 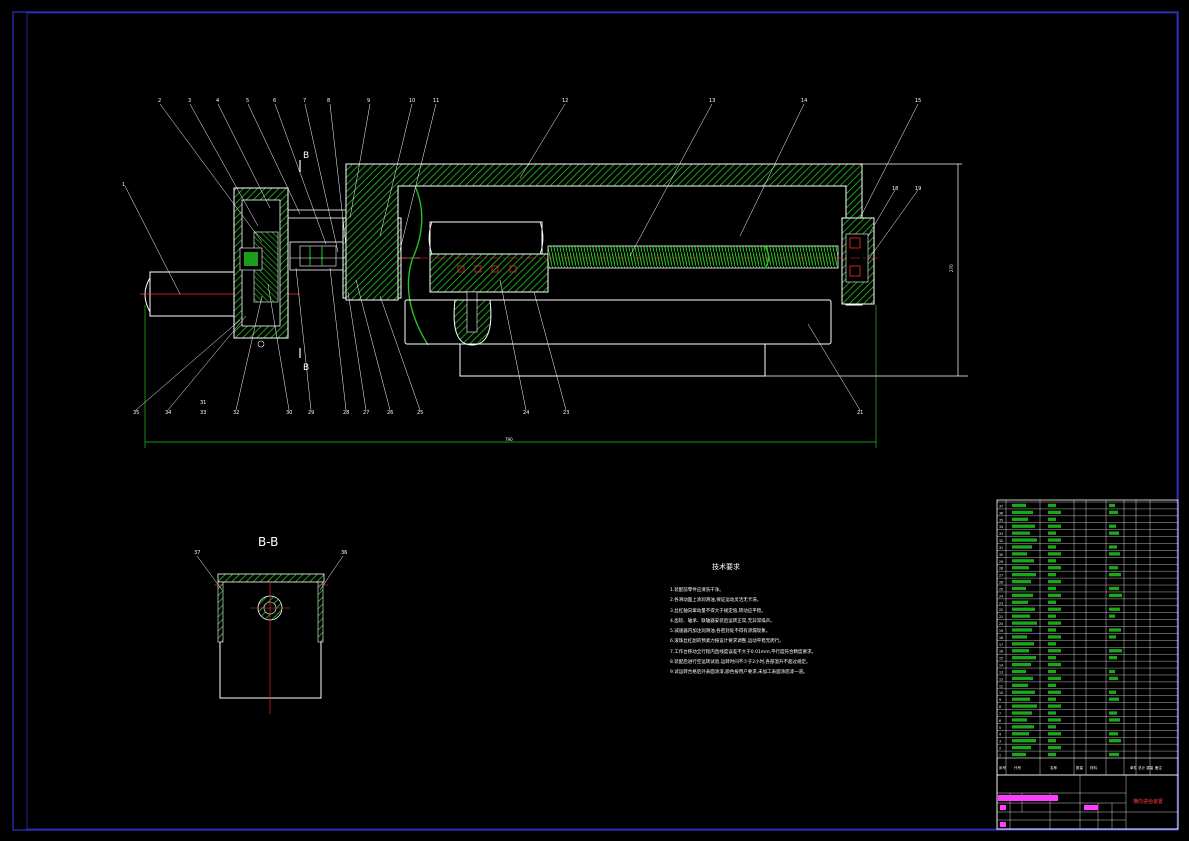 What do you see at coordinates (346, 413) in the screenshot?
I see `callout: 28` at bounding box center [346, 413].